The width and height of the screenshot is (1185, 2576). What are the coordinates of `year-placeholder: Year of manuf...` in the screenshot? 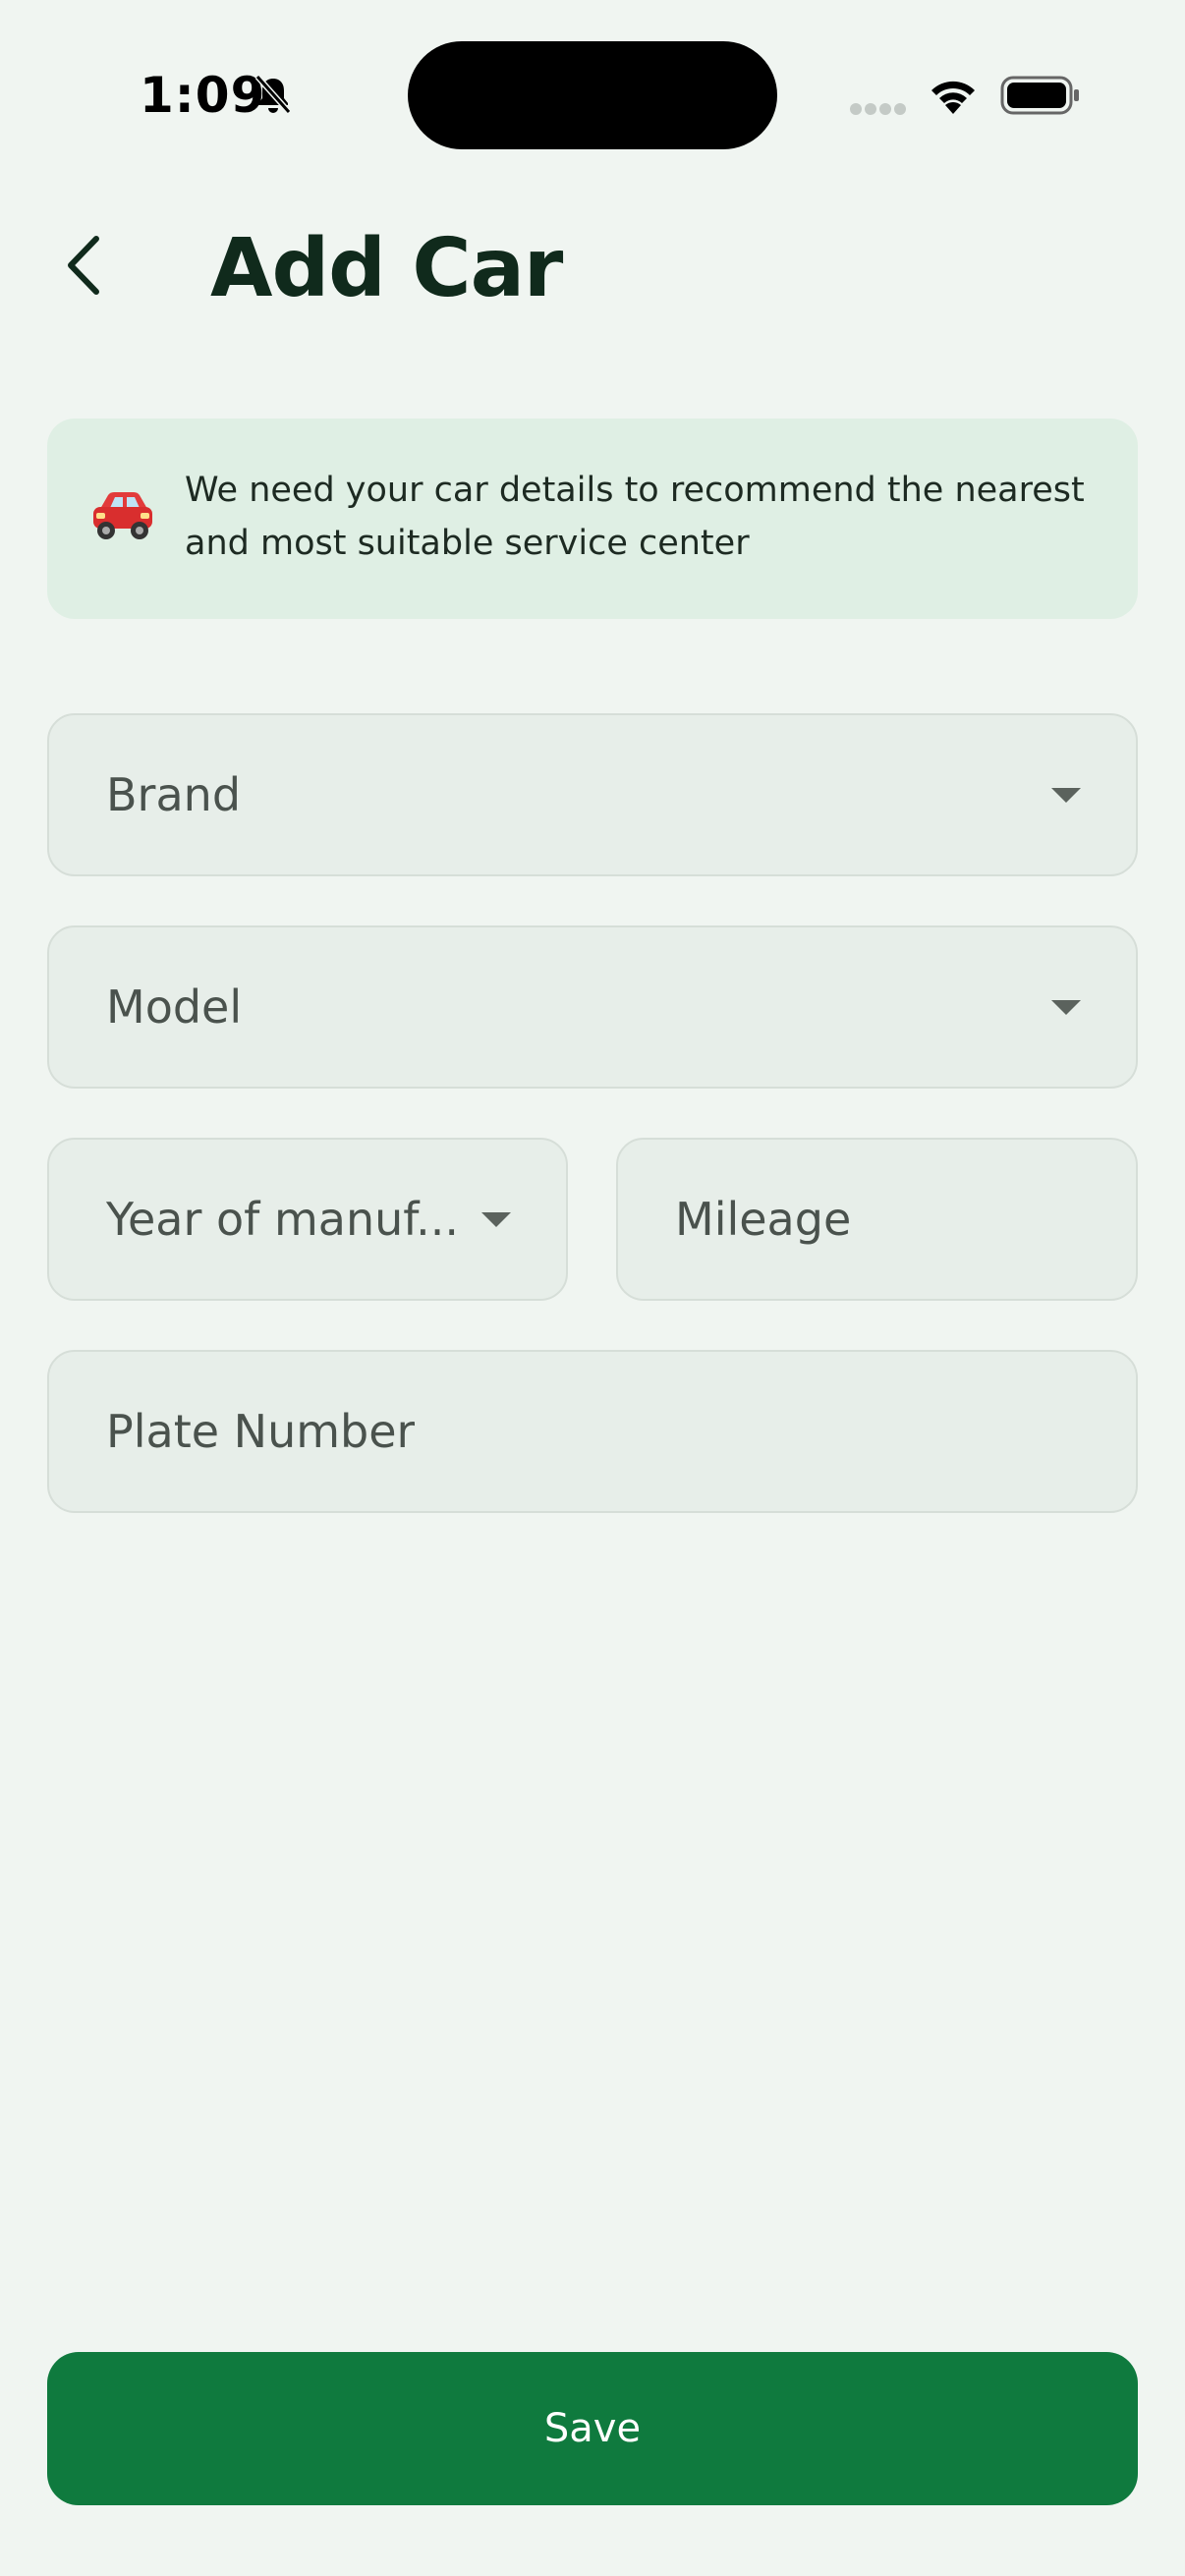 It's located at (283, 1219).